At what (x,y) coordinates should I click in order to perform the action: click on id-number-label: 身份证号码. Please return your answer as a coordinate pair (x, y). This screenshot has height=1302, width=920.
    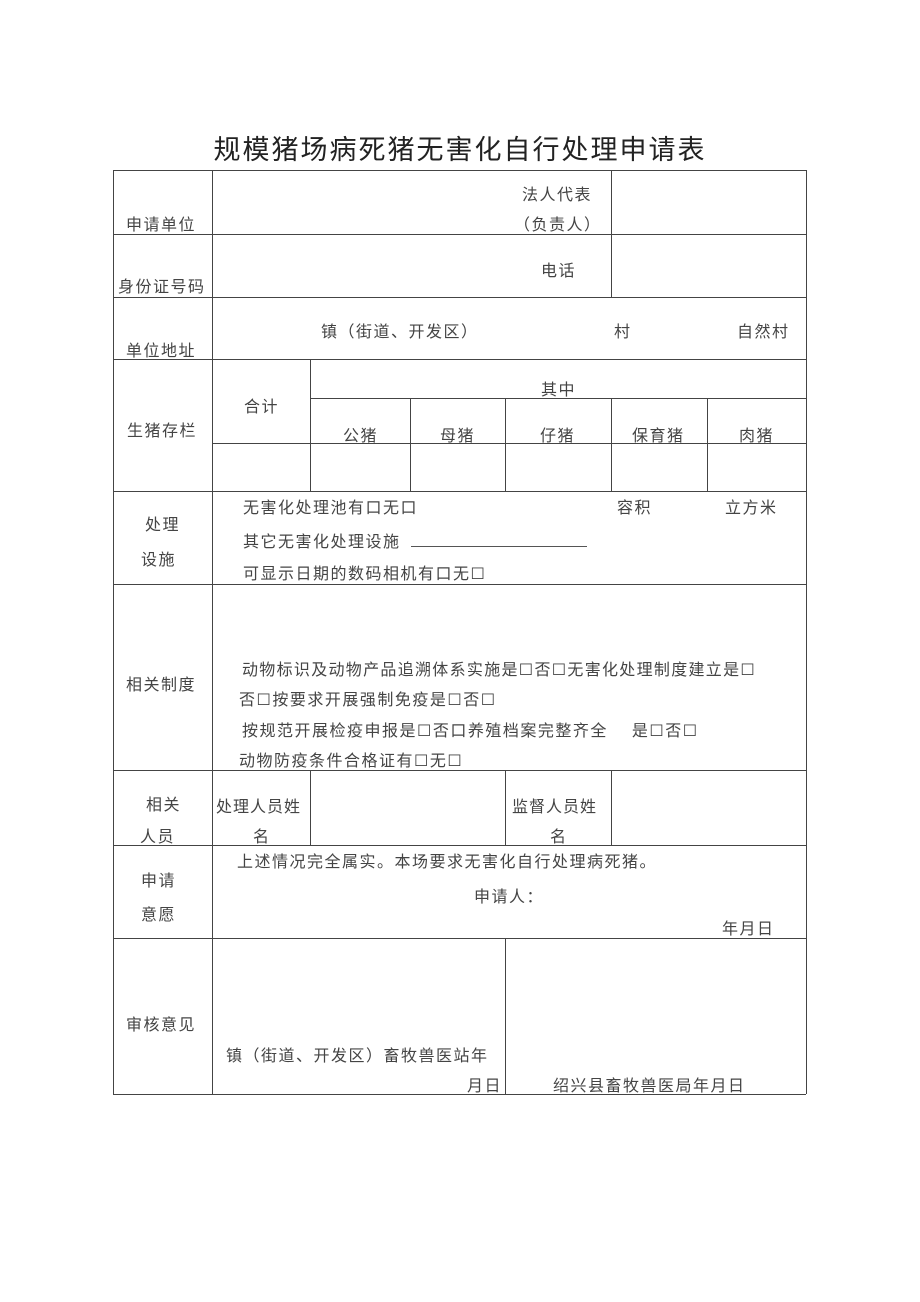
    Looking at the image, I should click on (162, 286).